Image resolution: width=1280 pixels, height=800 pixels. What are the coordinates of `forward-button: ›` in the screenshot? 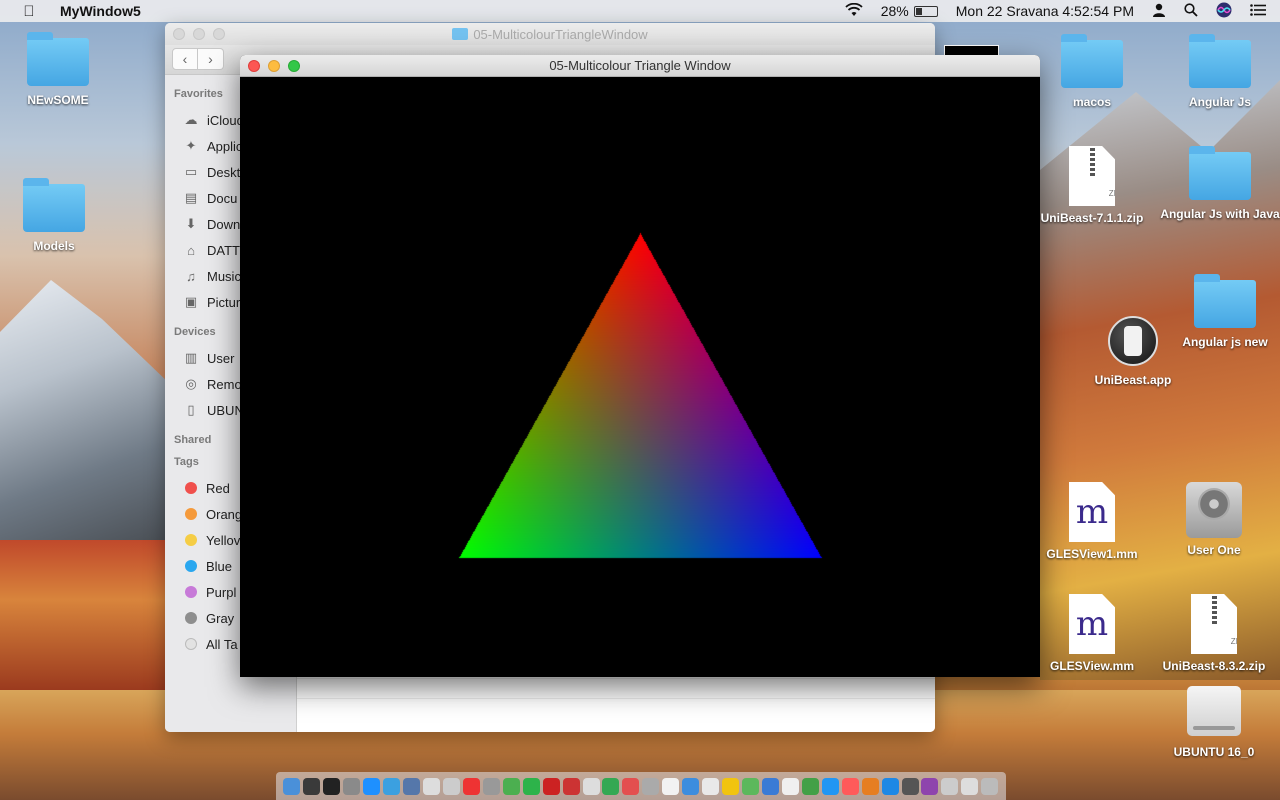 It's located at (211, 59).